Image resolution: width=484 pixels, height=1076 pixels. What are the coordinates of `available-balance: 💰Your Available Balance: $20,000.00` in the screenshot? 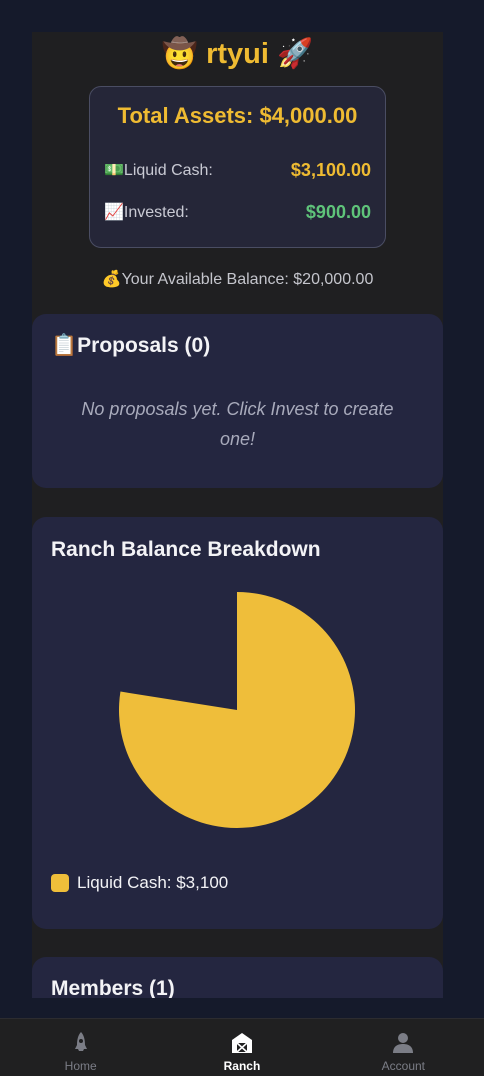 It's located at (237, 279).